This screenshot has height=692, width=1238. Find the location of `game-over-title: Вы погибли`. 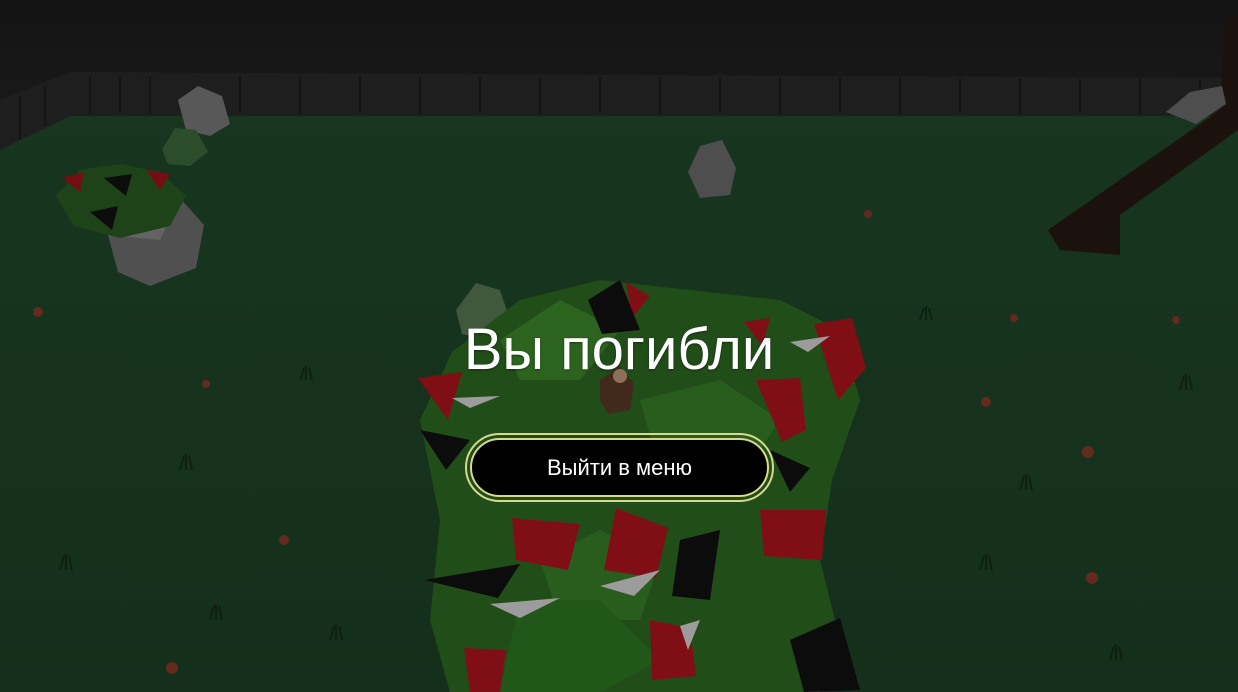

game-over-title: Вы погибли is located at coordinates (619, 349).